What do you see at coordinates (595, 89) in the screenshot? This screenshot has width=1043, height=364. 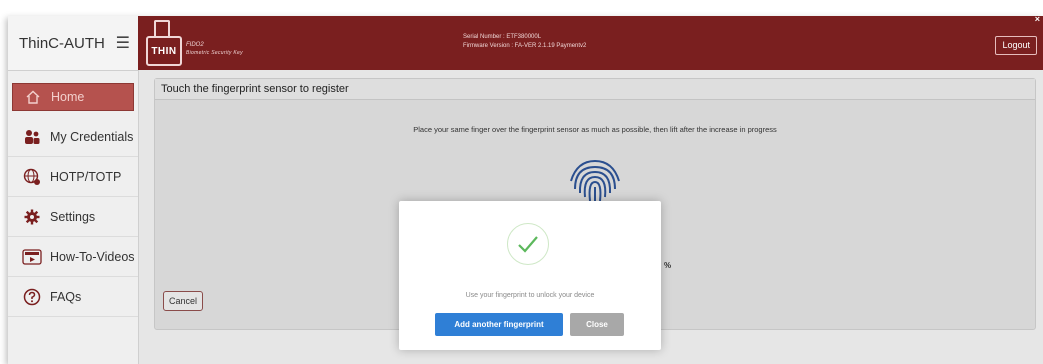 I see `panel-title: Touch the fingerprint sensor to register` at bounding box center [595, 89].